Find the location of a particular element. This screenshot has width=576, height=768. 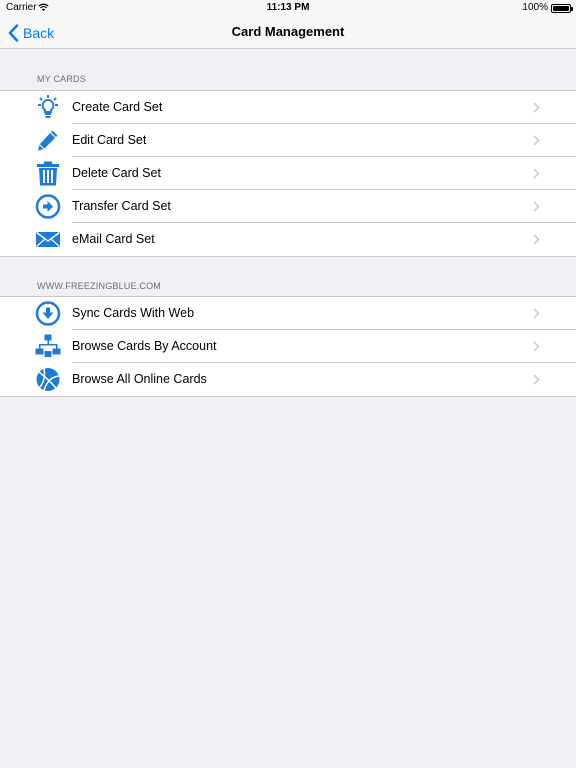

browse-by-account-label: Browse Cards By Account is located at coordinates (144, 346).